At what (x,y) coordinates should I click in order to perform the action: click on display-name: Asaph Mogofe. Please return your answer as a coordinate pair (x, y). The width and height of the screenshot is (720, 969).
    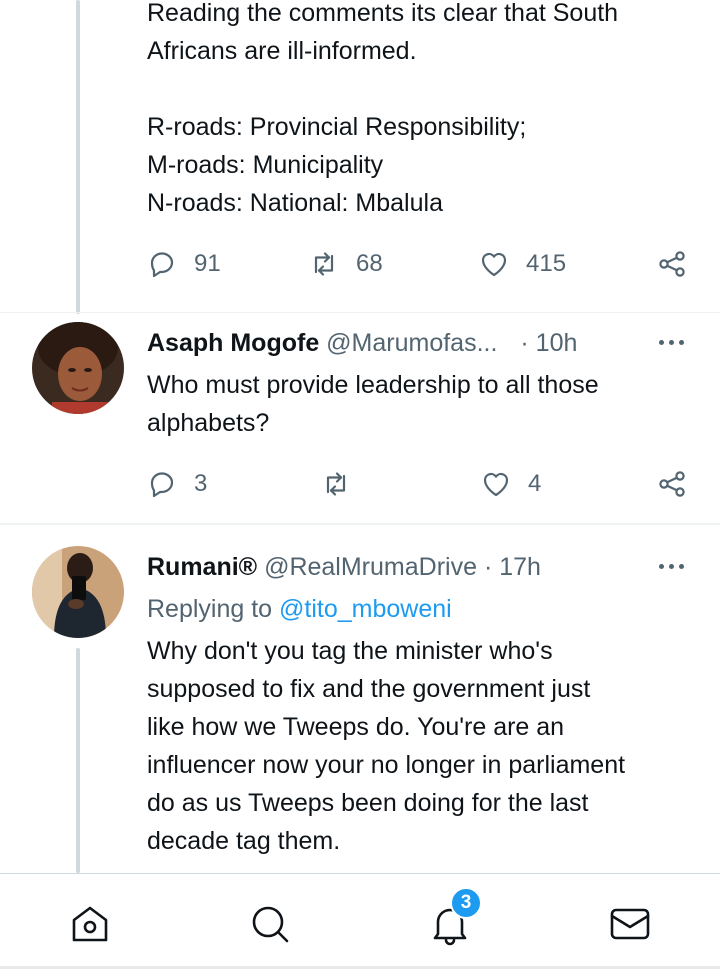
    Looking at the image, I should click on (233, 343).